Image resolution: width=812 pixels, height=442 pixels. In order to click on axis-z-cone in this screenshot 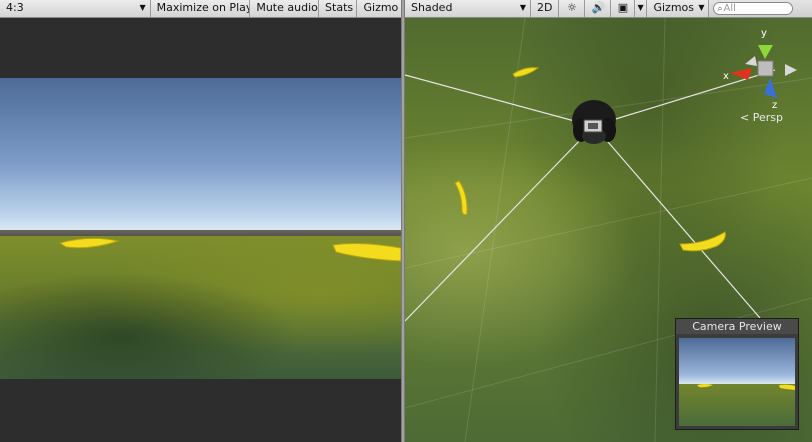, I will do `click(770, 88)`.